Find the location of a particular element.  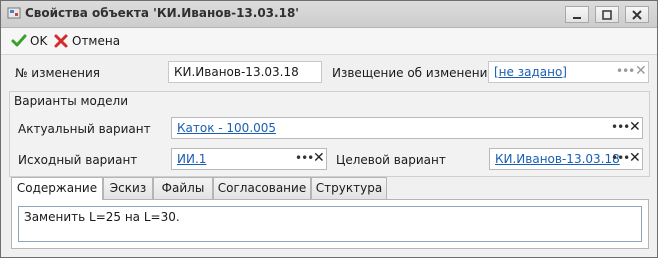

close-icon is located at coordinates (637, 15).